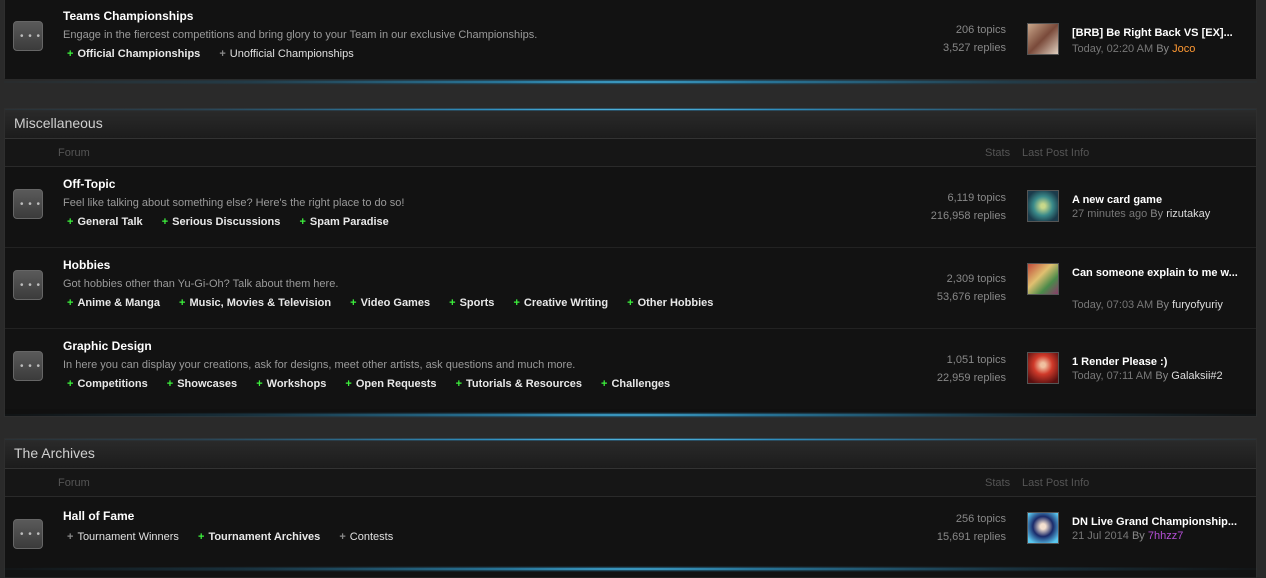 This screenshot has width=1266, height=578. I want to click on last-post-user: furyofyuriy, so click(1197, 305).